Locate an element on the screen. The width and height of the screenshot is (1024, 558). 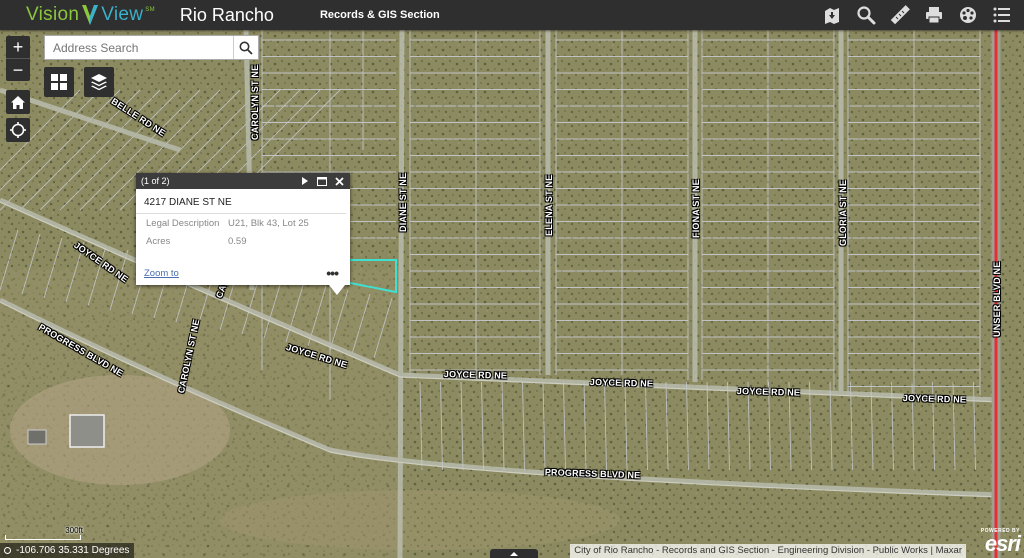
scale-bar-line is located at coordinates (43, 537).